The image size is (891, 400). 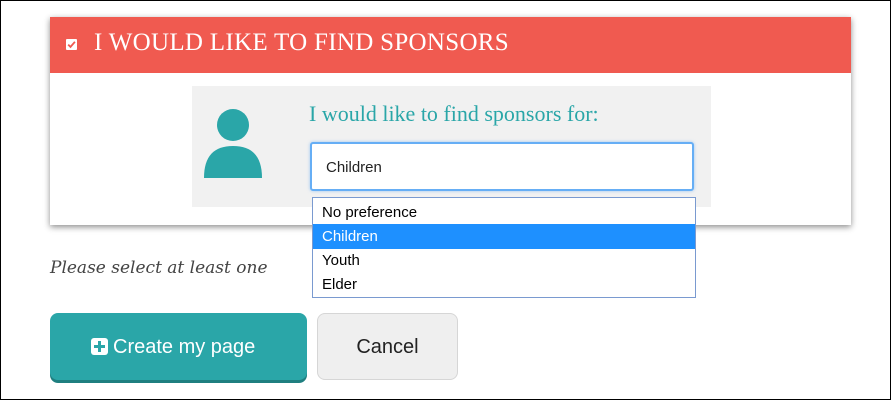 I want to click on card-header: I WOULD LIKE TO FIND SPONSORS, so click(x=450, y=45).